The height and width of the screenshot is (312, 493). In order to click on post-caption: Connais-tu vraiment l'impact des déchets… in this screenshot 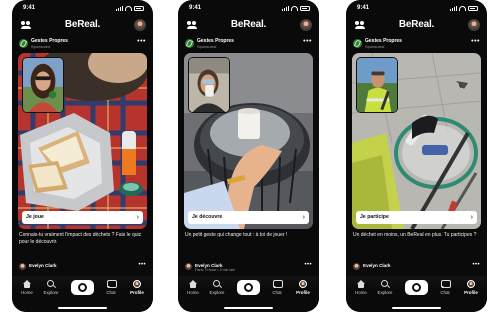, I will do `click(80, 238)`.